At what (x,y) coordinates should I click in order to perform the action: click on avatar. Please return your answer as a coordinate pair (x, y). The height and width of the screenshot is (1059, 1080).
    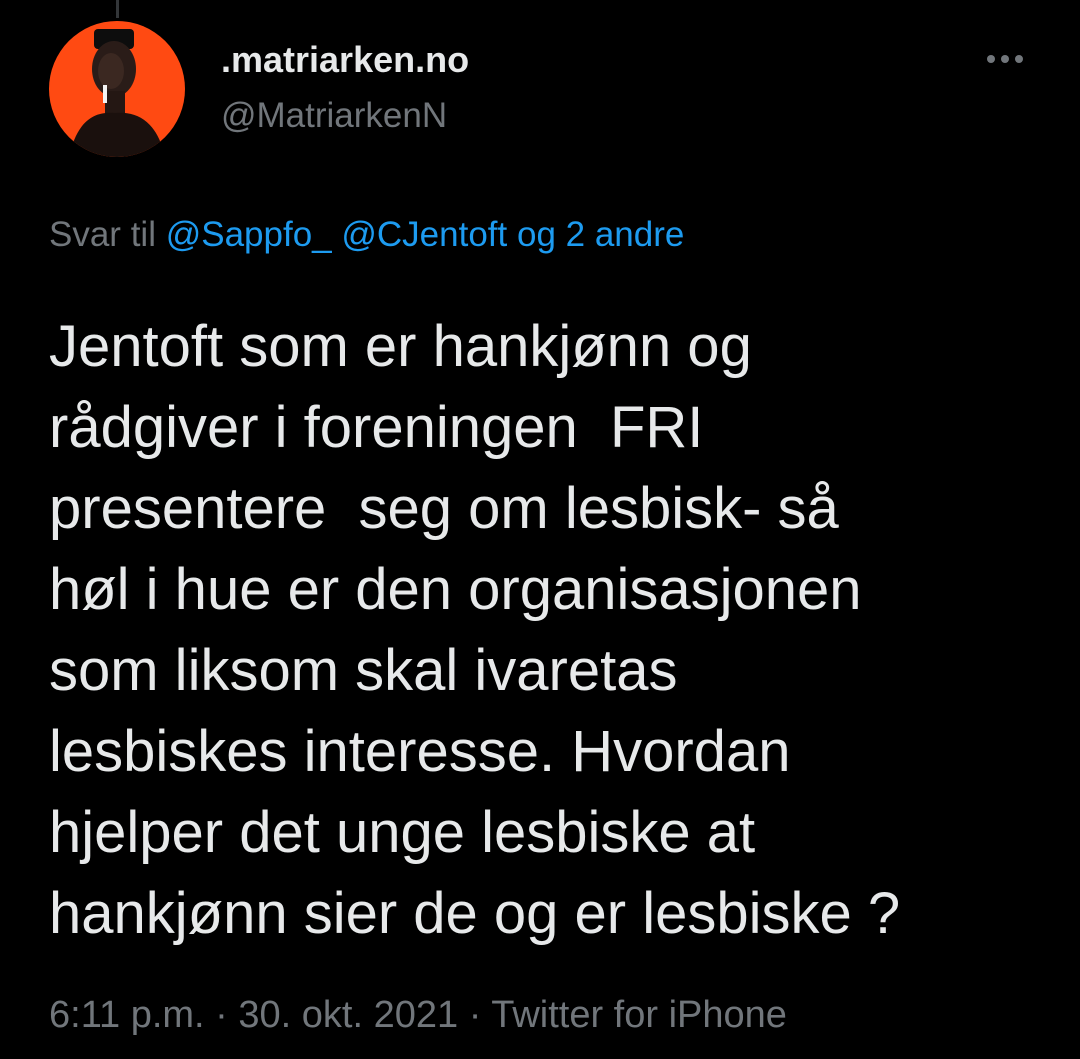
    Looking at the image, I should click on (117, 89).